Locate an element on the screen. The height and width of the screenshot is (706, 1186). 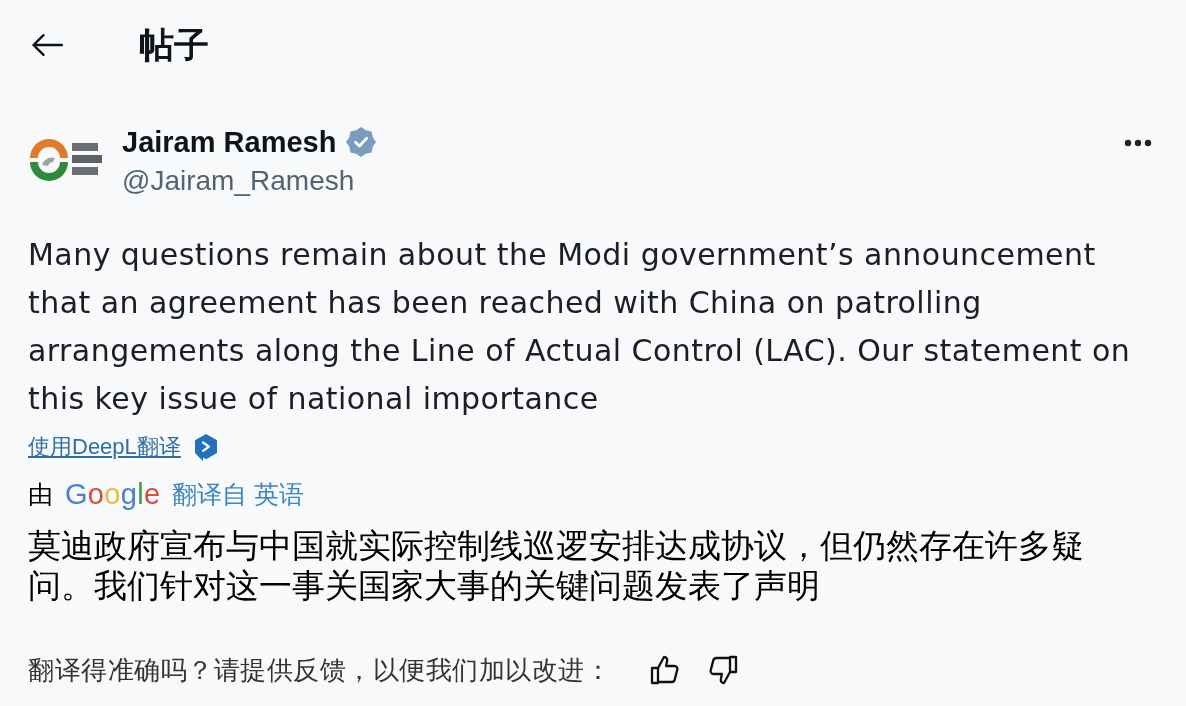
back-icon is located at coordinates (47, 45).